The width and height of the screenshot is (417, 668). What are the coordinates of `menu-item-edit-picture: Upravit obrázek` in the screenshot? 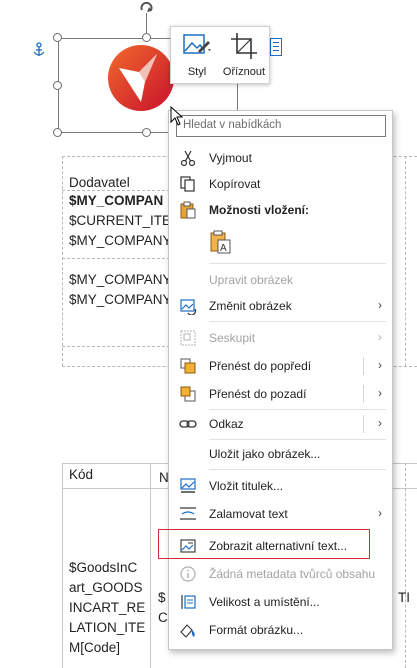 It's located at (280, 280).